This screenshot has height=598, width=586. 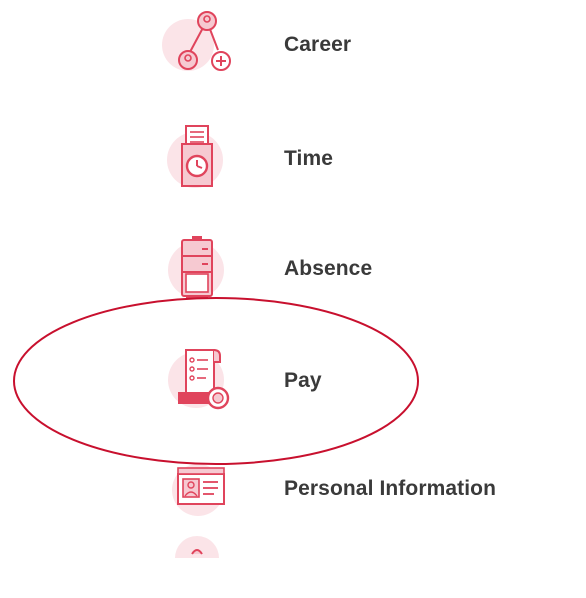 What do you see at coordinates (303, 380) in the screenshot?
I see `menu-item-label: Pay` at bounding box center [303, 380].